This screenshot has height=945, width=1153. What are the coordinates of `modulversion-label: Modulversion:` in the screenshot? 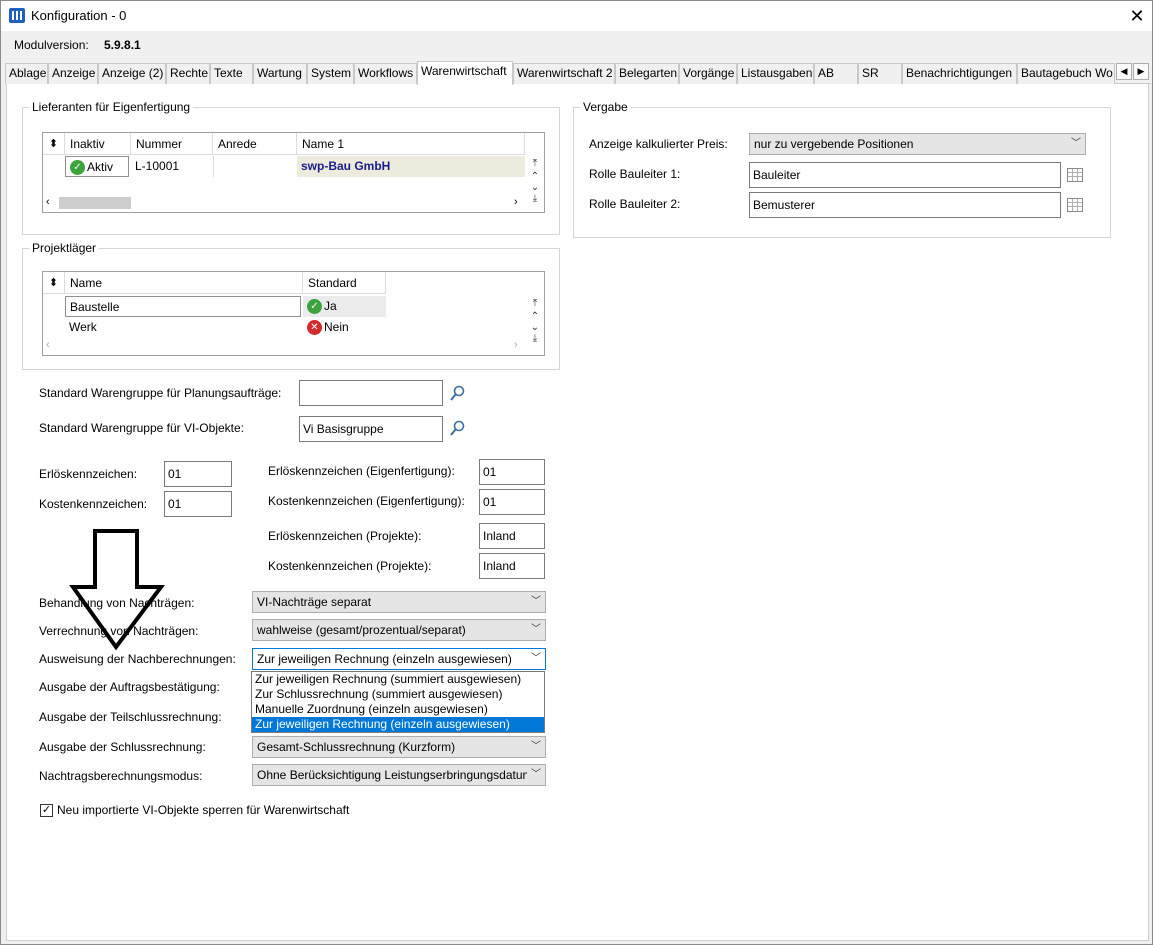 It's located at (51, 45).